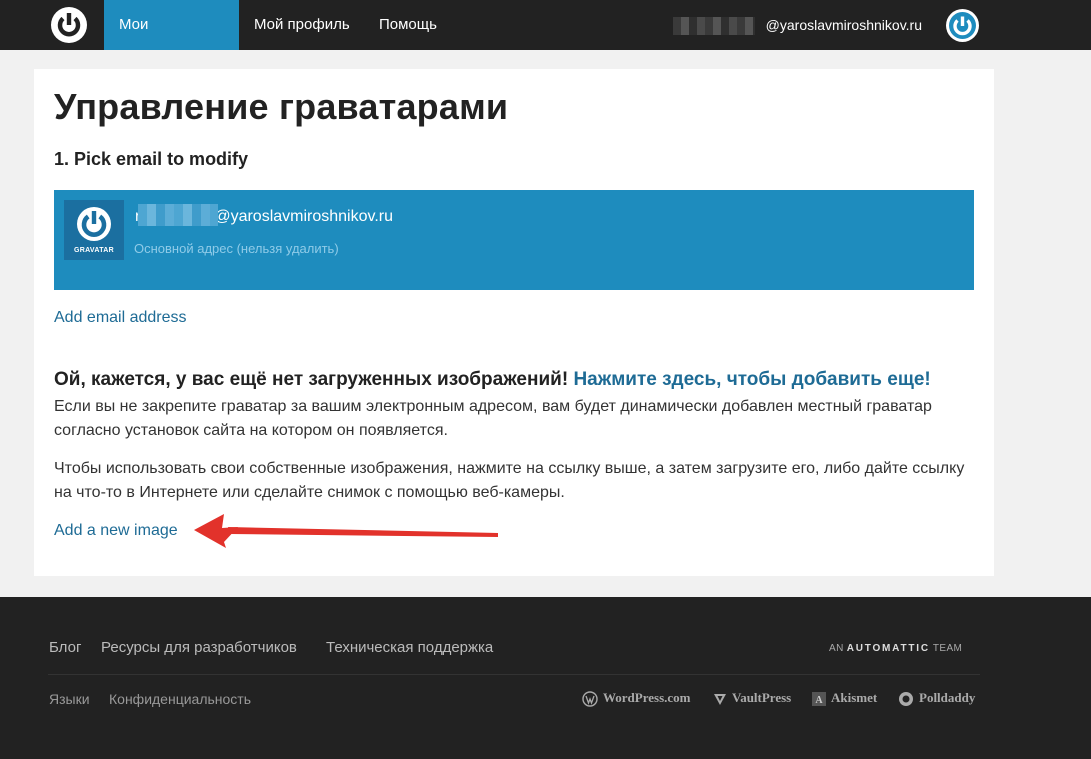  I want to click on brand-wordpress-label: WordPress.com, so click(647, 697).